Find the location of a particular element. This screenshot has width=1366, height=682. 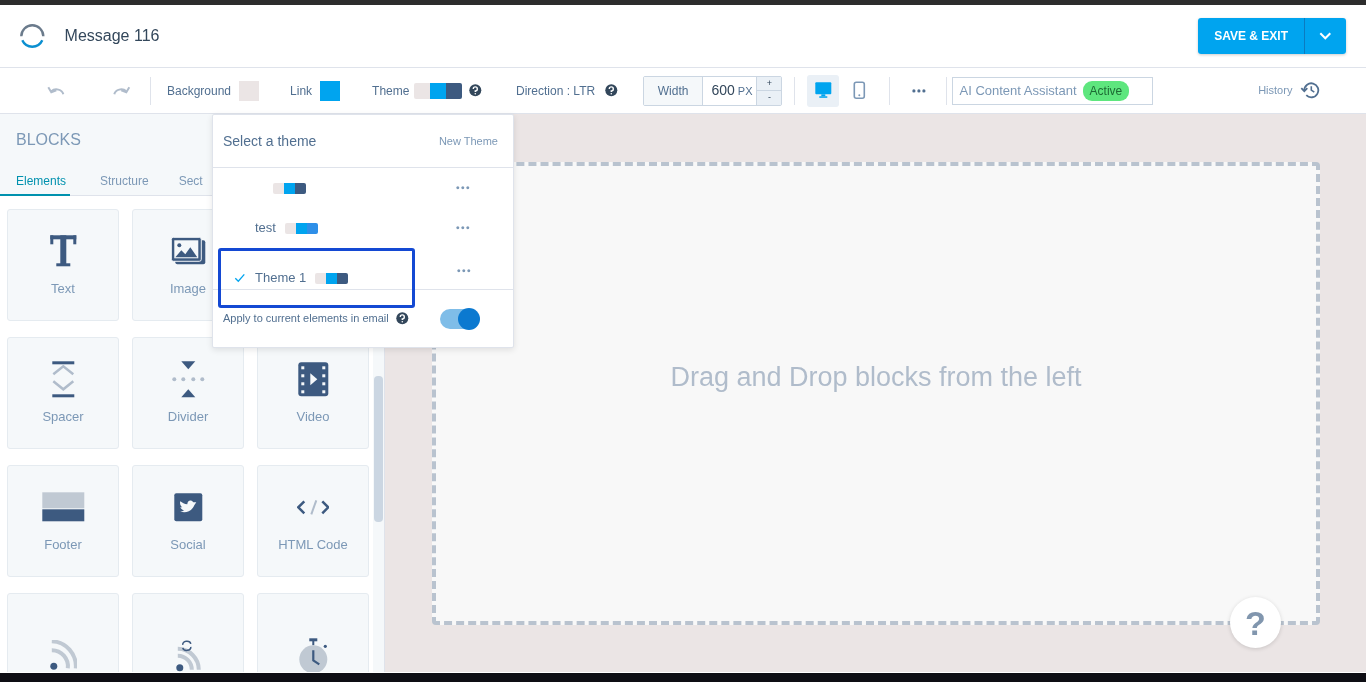

block-label: HTML Code is located at coordinates (313, 544).